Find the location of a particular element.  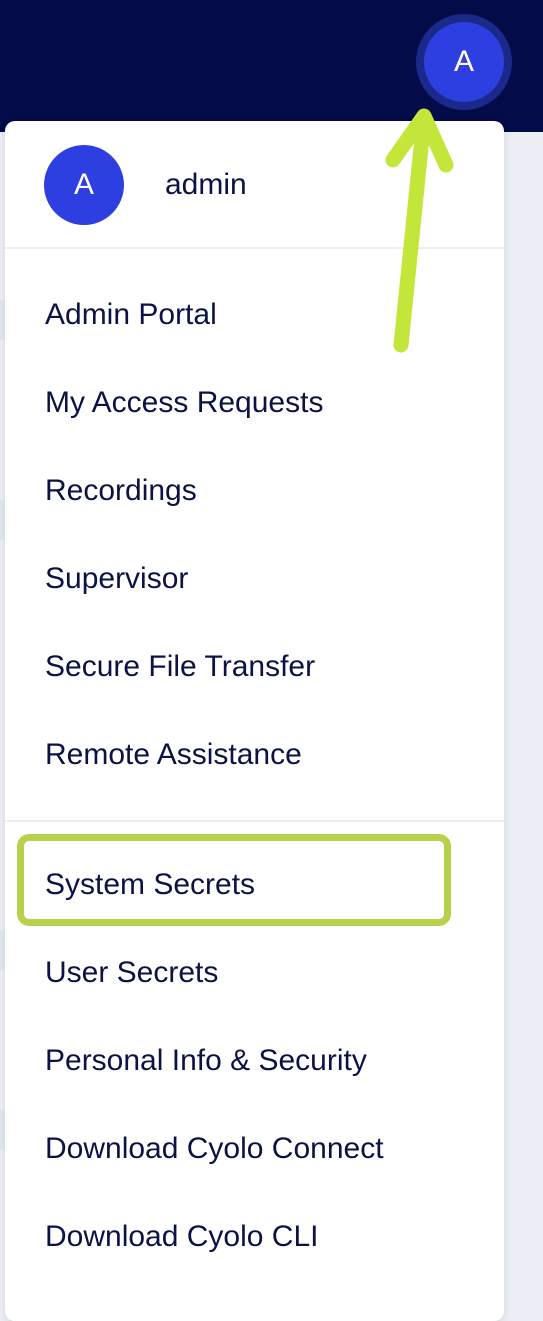

user-avatar-button: A is located at coordinates (464, 62).